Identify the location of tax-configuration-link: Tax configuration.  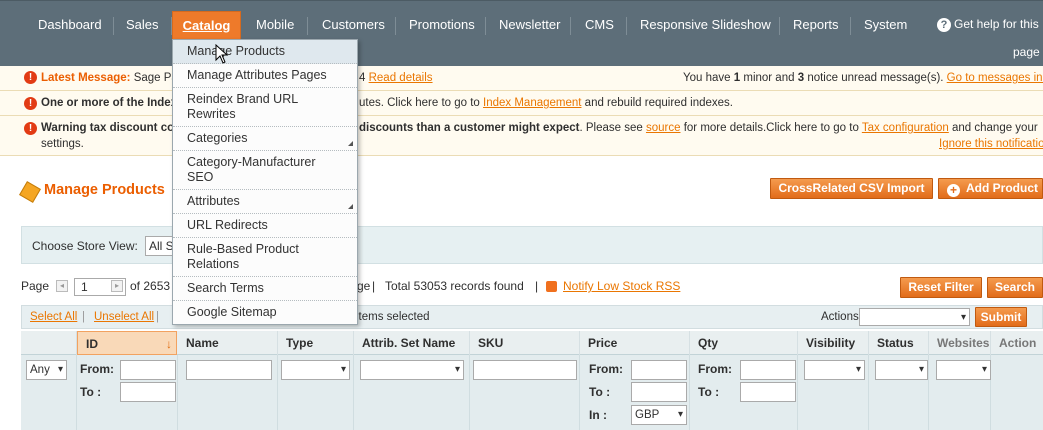
(905, 128).